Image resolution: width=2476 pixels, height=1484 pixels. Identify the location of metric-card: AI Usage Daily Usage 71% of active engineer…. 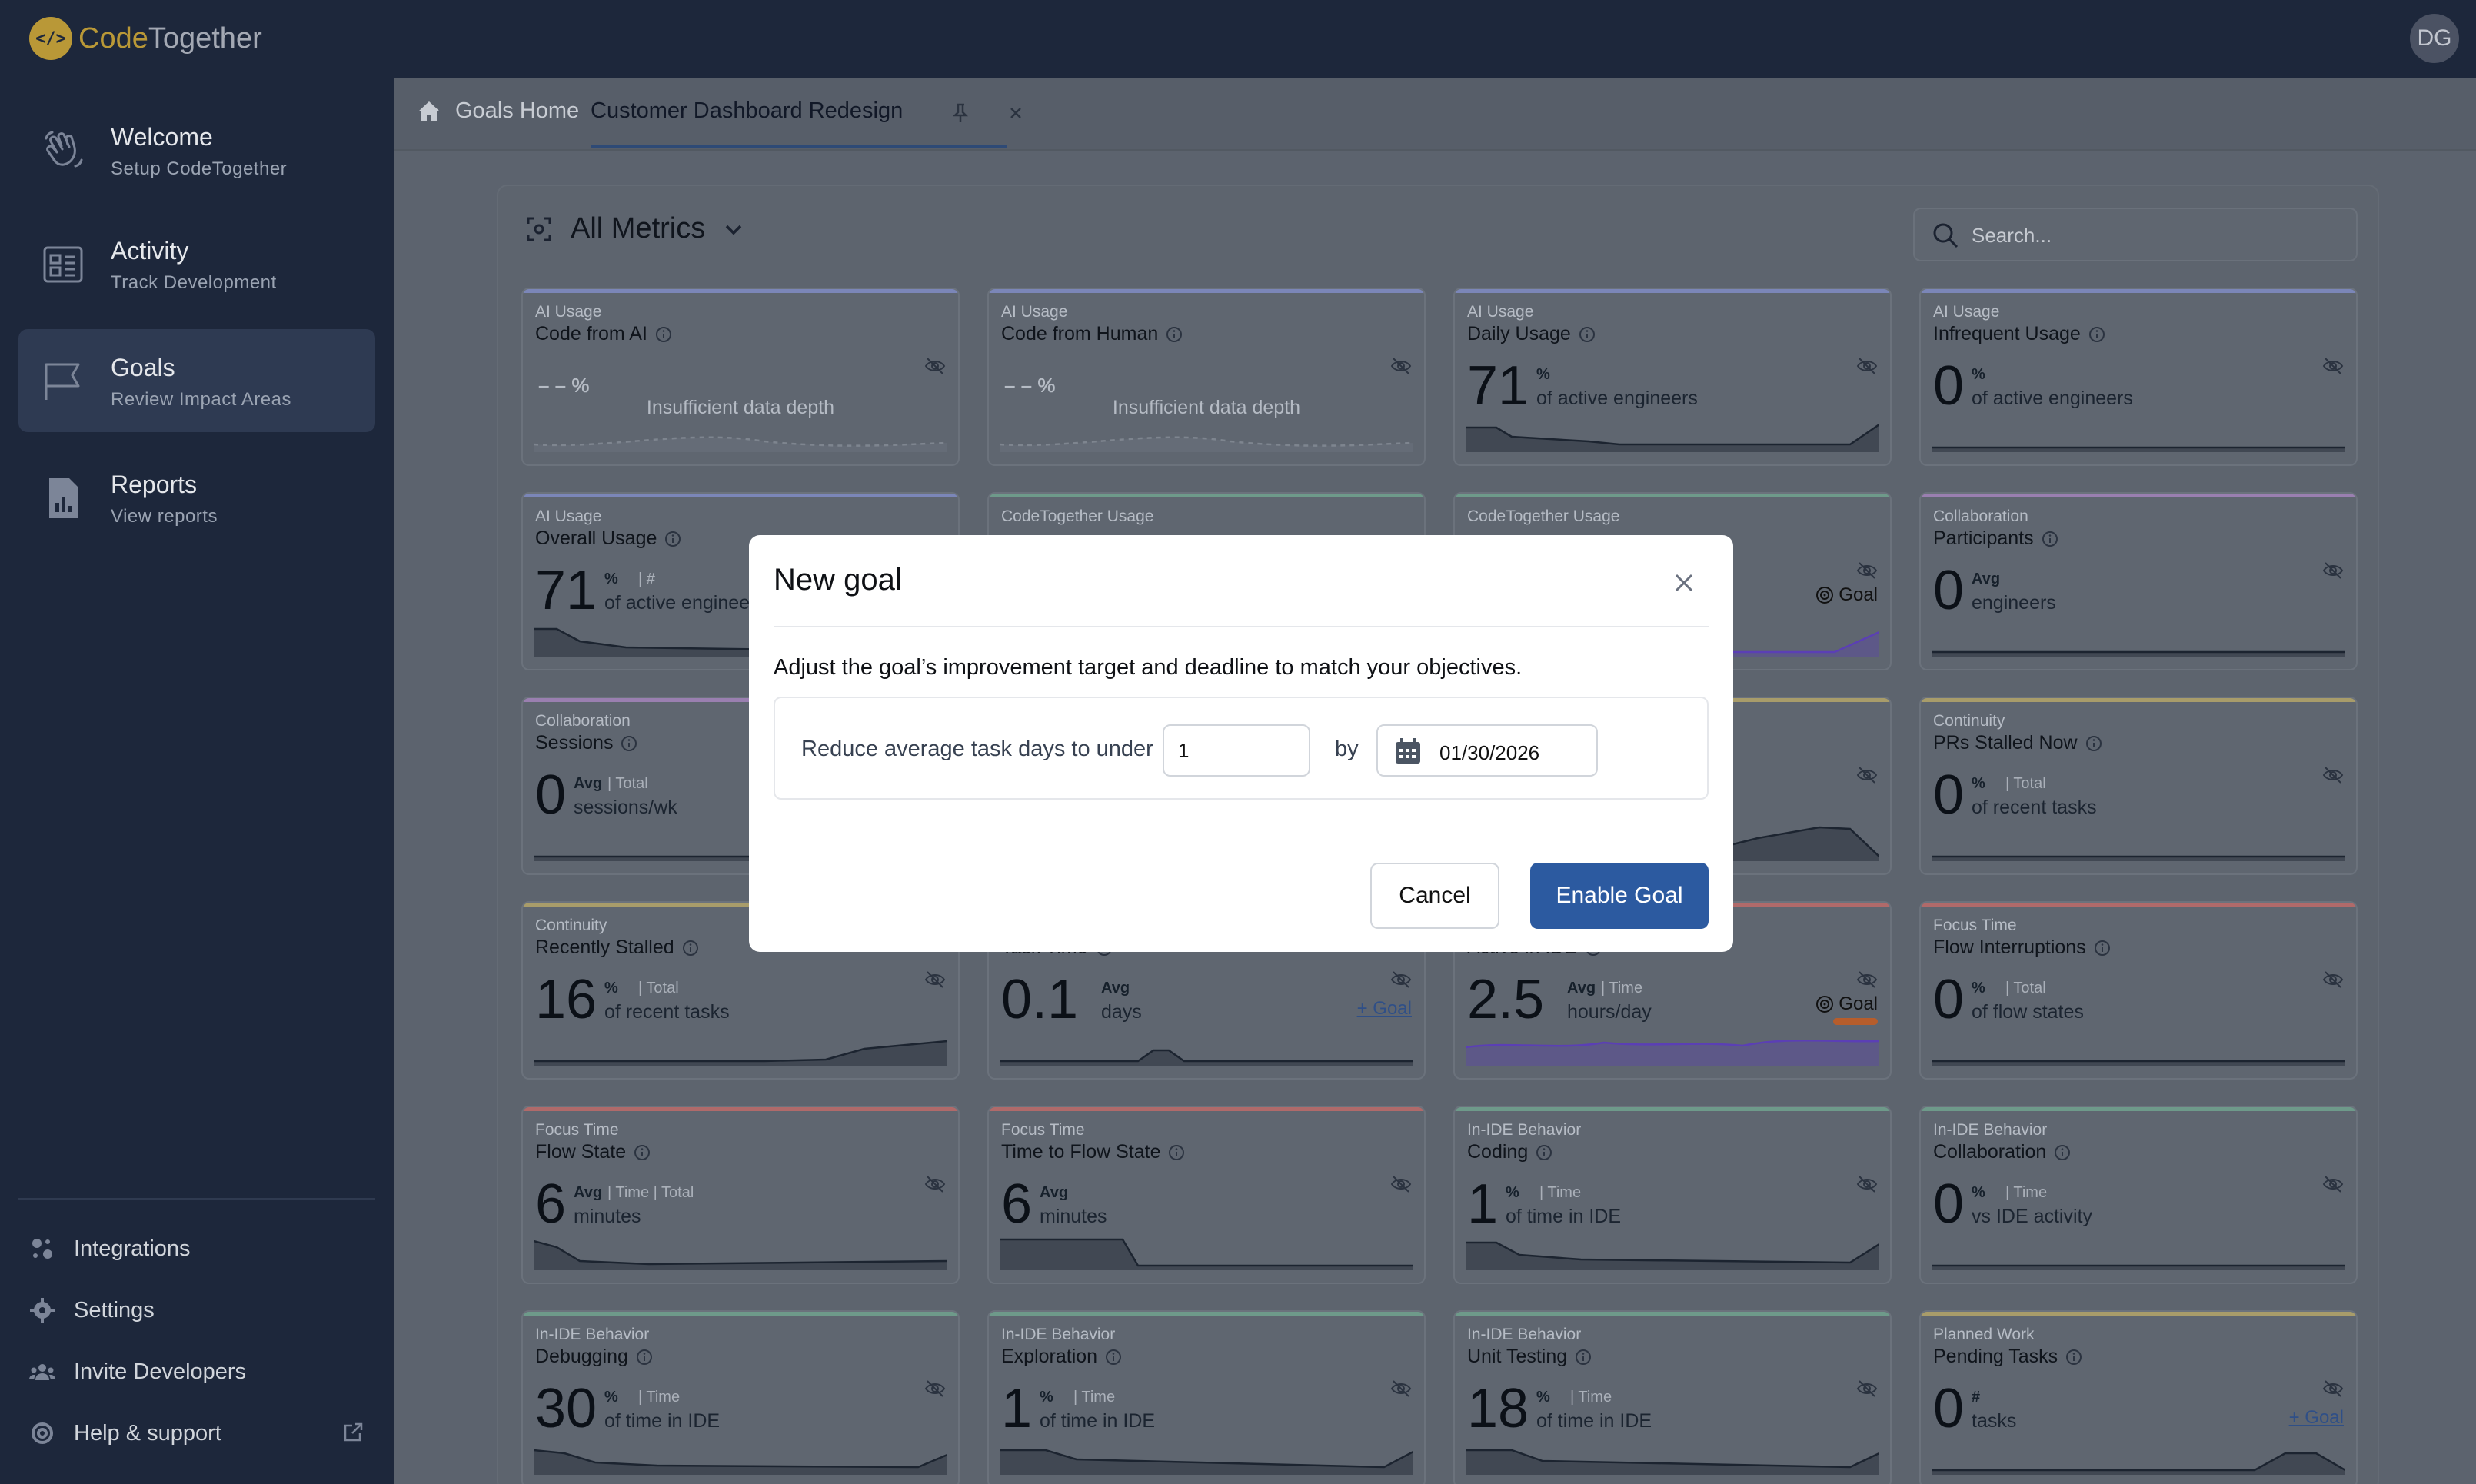
(1673, 377).